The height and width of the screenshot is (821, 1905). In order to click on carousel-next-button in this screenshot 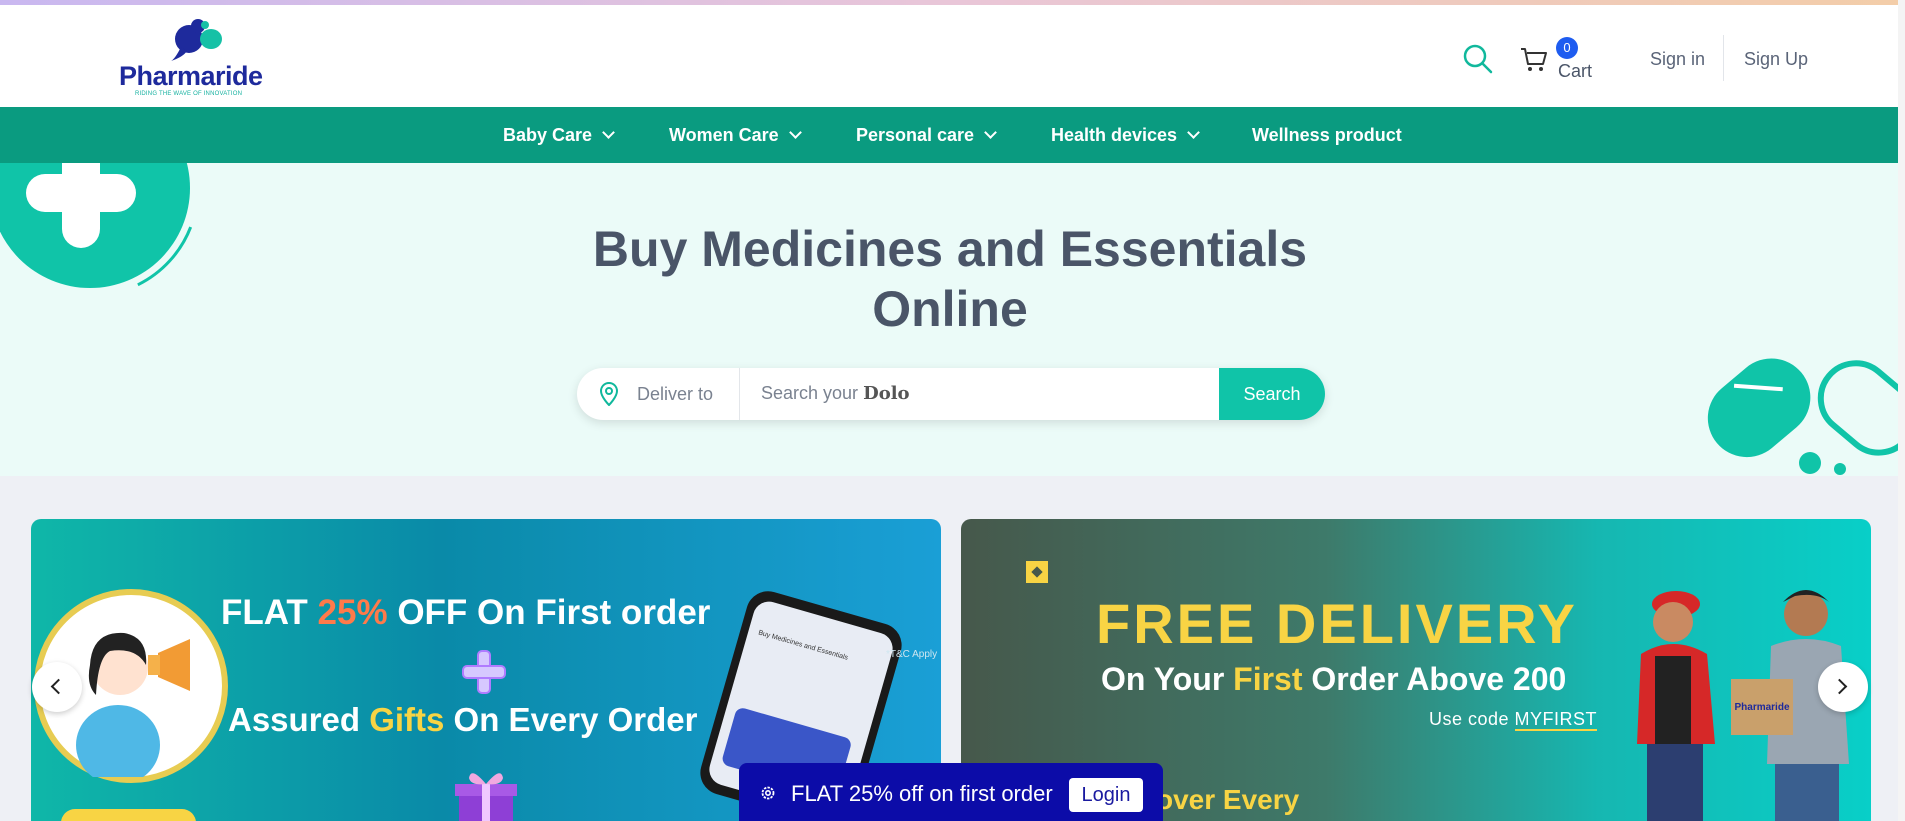, I will do `click(1843, 687)`.